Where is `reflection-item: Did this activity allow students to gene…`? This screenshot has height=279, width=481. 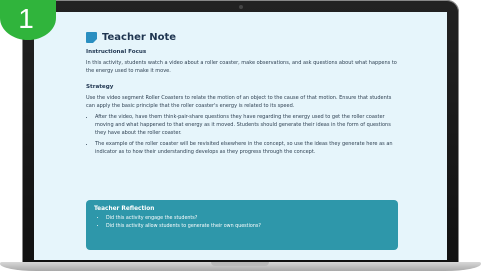 reflection-item: Did this activity allow students to gene… is located at coordinates (248, 227).